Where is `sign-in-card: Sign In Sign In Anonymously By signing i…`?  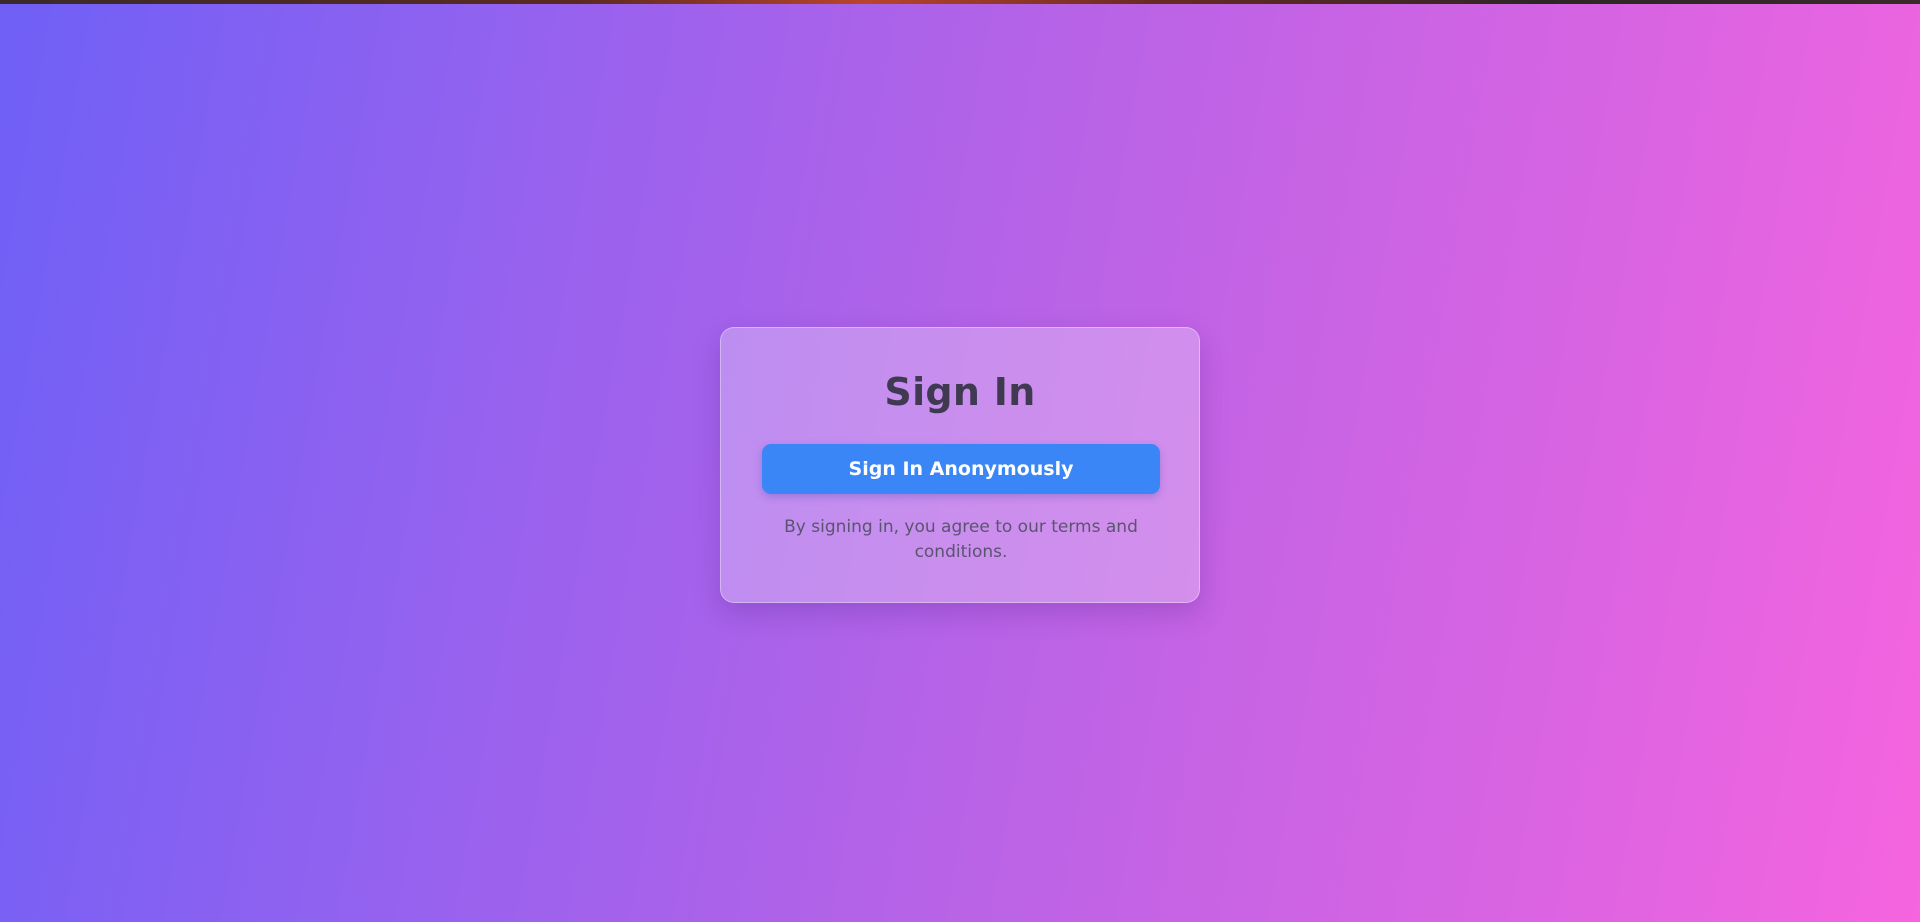
sign-in-card: Sign In Sign In Anonymously By signing i… is located at coordinates (960, 465).